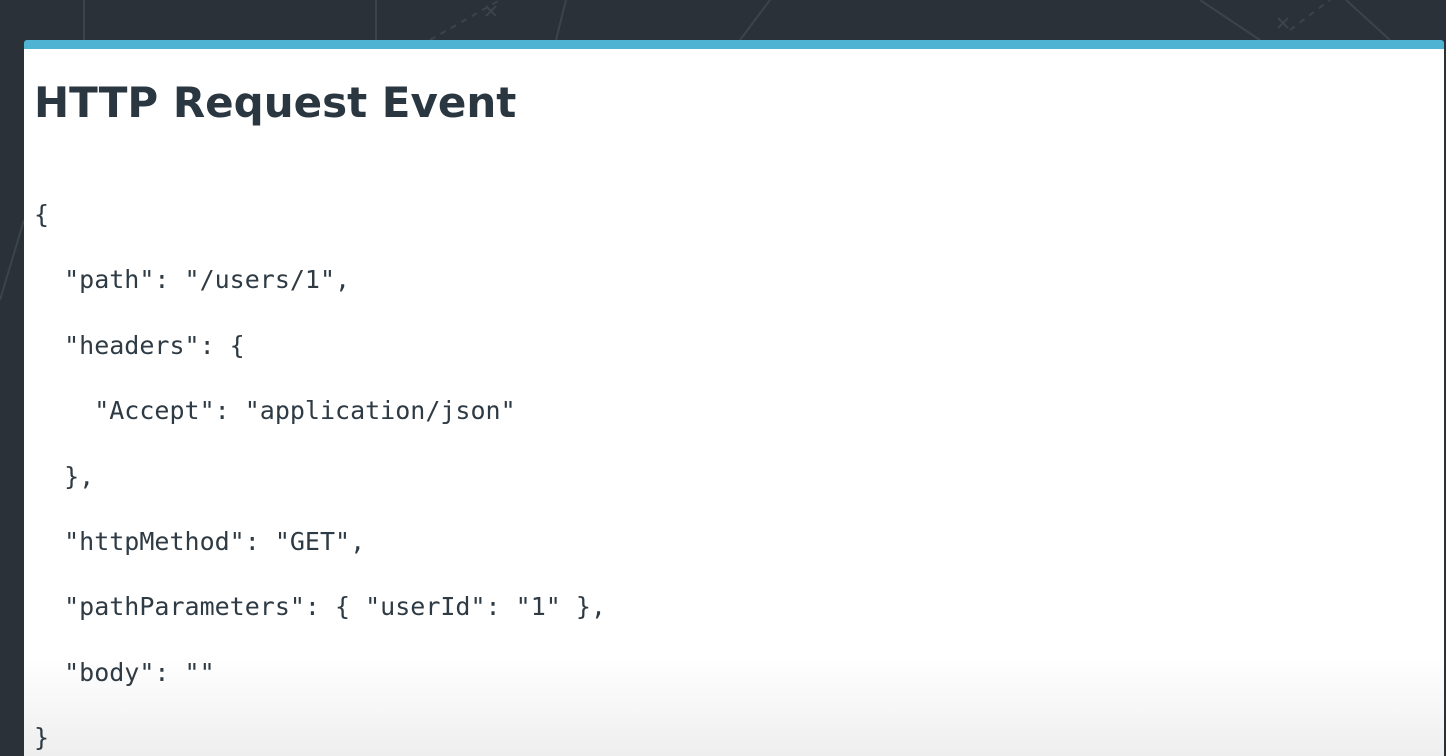 The width and height of the screenshot is (1446, 756). Describe the element at coordinates (42, 738) in the screenshot. I see `code-line: }` at that location.